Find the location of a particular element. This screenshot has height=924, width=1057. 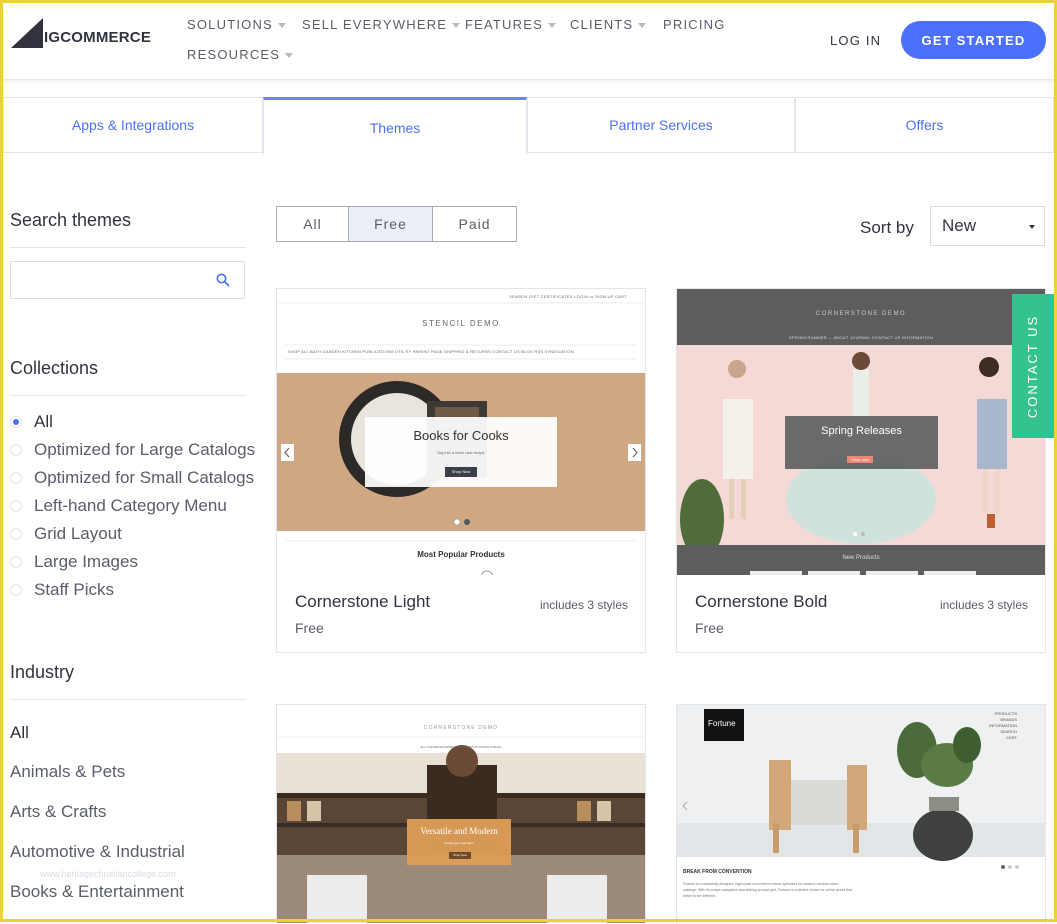

collection-small-catalogs: Optimized for Small Catalogs is located at coordinates (132, 478).